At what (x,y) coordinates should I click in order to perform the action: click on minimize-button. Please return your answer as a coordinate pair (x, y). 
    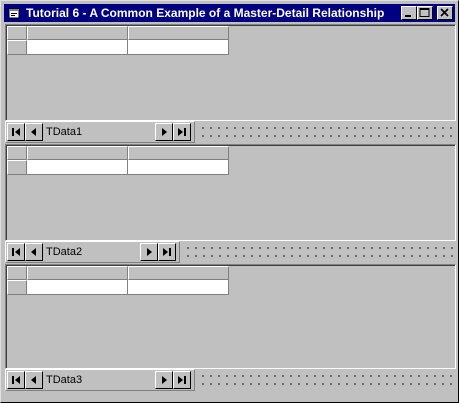
    Looking at the image, I should click on (409, 13).